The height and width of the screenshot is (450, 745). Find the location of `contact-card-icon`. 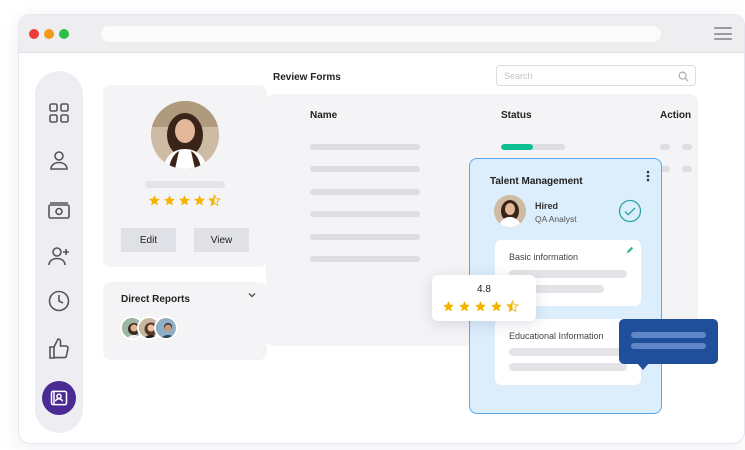

contact-card-icon is located at coordinates (59, 398).